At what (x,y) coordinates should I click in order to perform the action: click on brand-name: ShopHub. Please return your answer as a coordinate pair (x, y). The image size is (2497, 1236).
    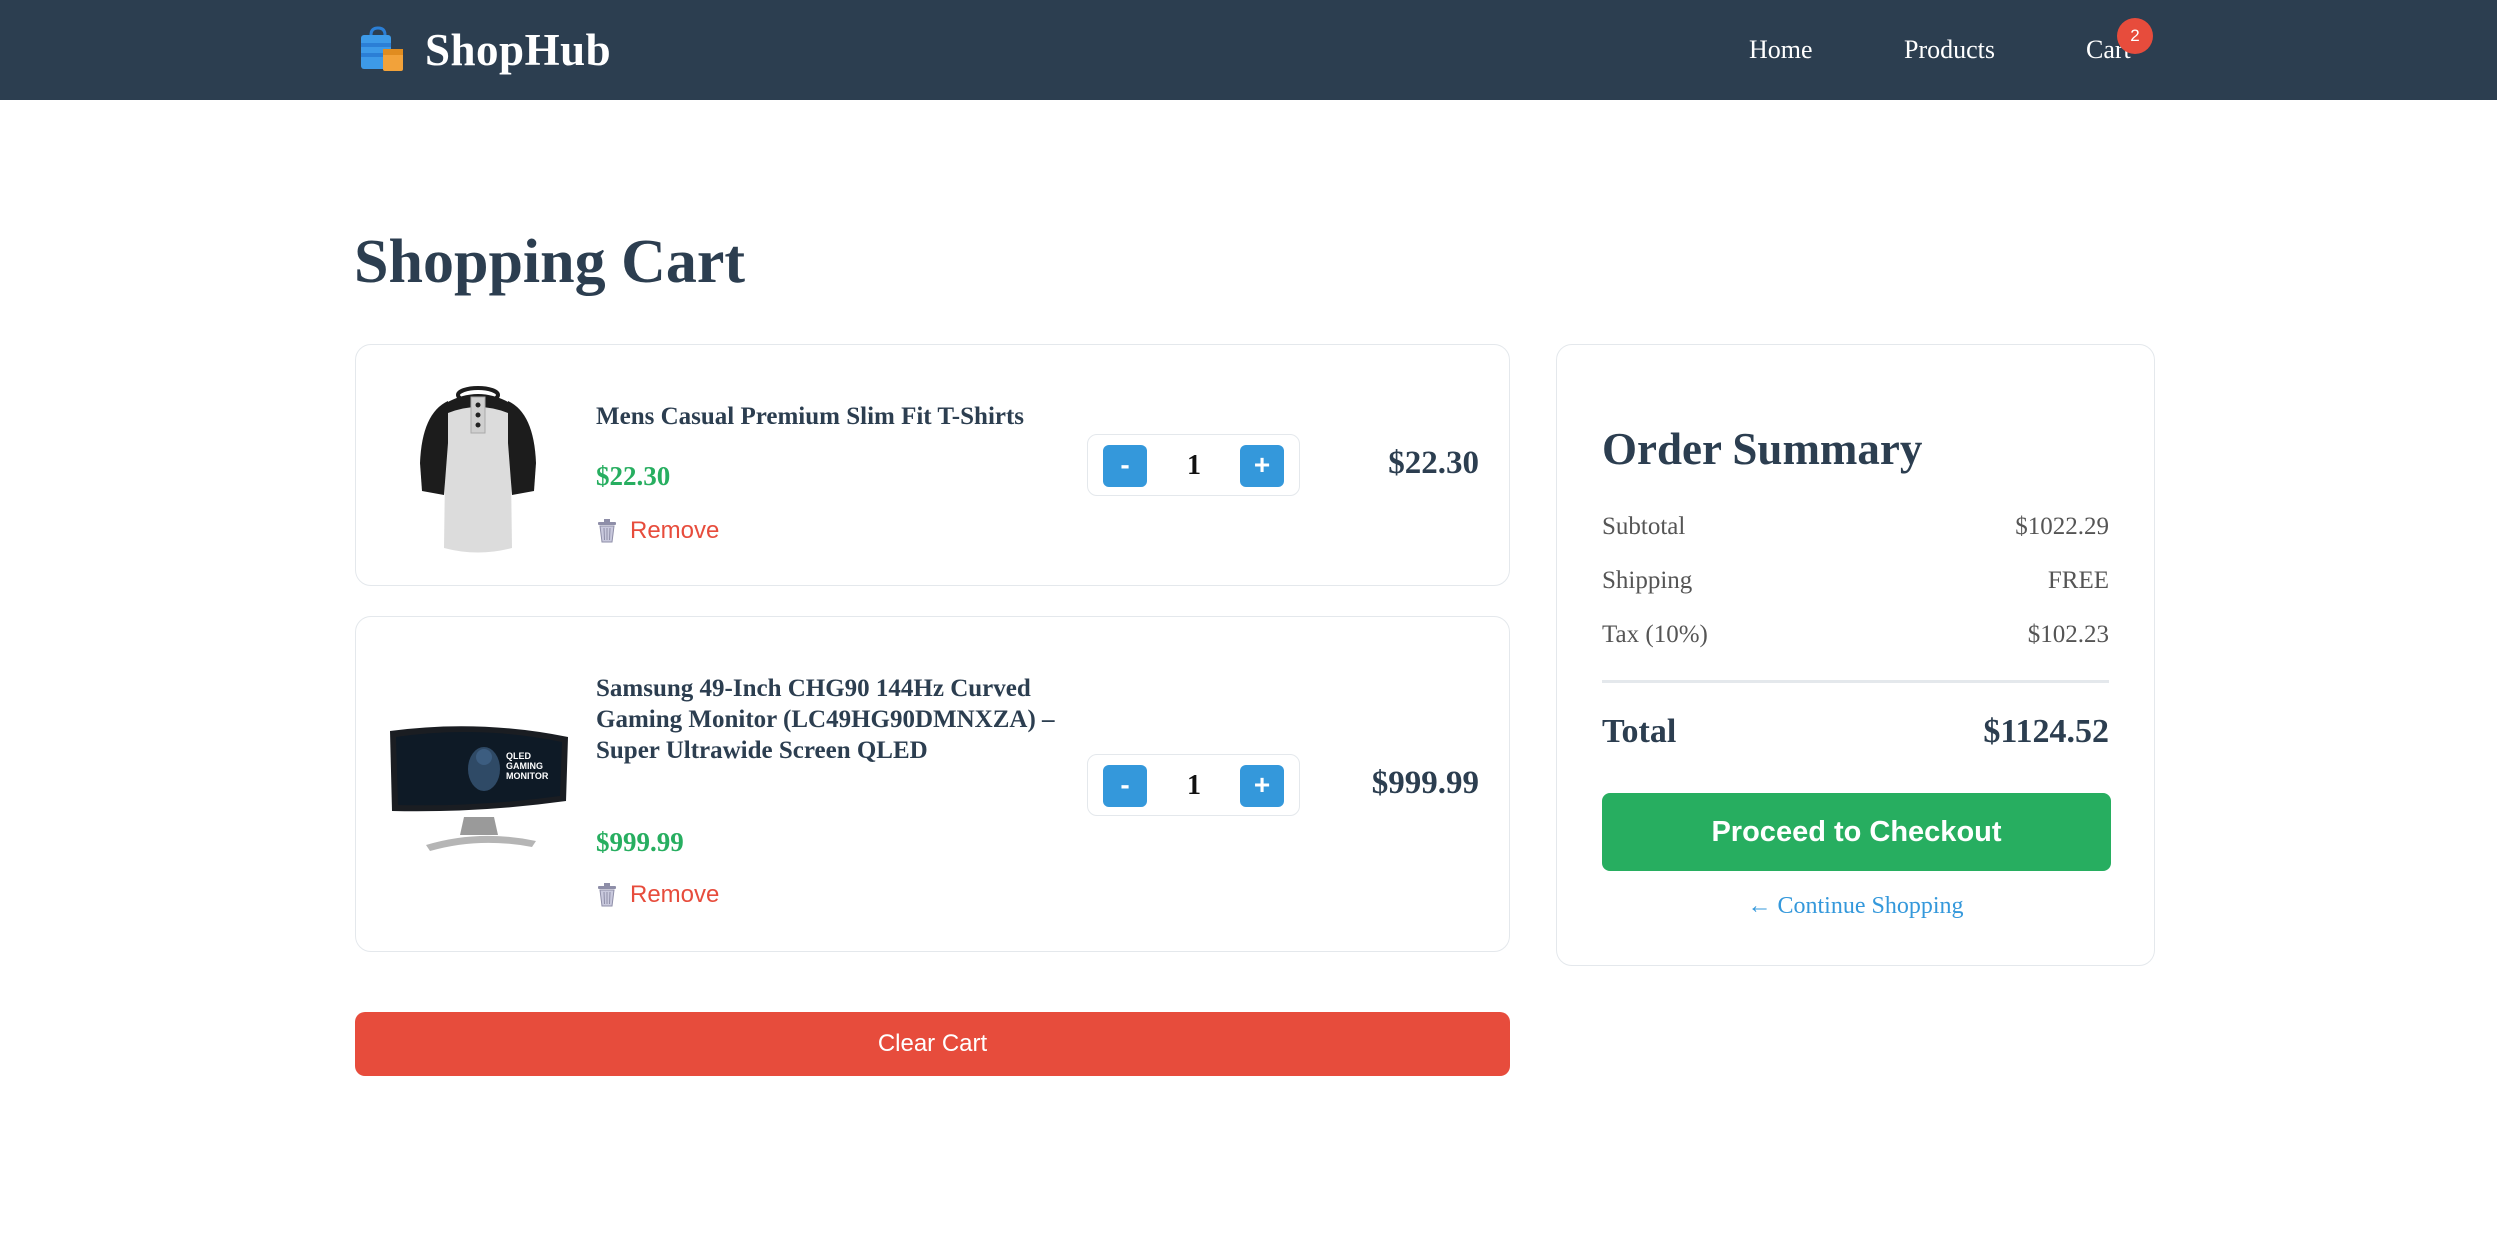
    Looking at the image, I should click on (518, 50).